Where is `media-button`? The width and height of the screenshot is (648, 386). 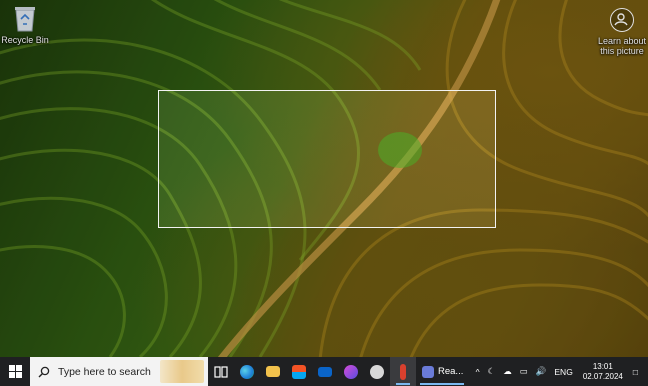 media-button is located at coordinates (351, 371).